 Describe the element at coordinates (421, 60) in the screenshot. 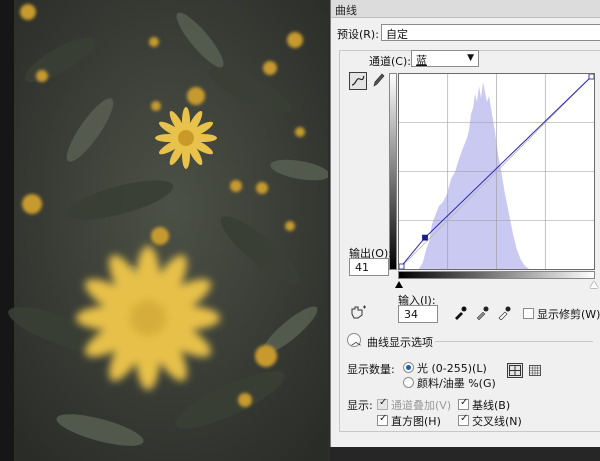

I see `channel-value: 蓝` at that location.